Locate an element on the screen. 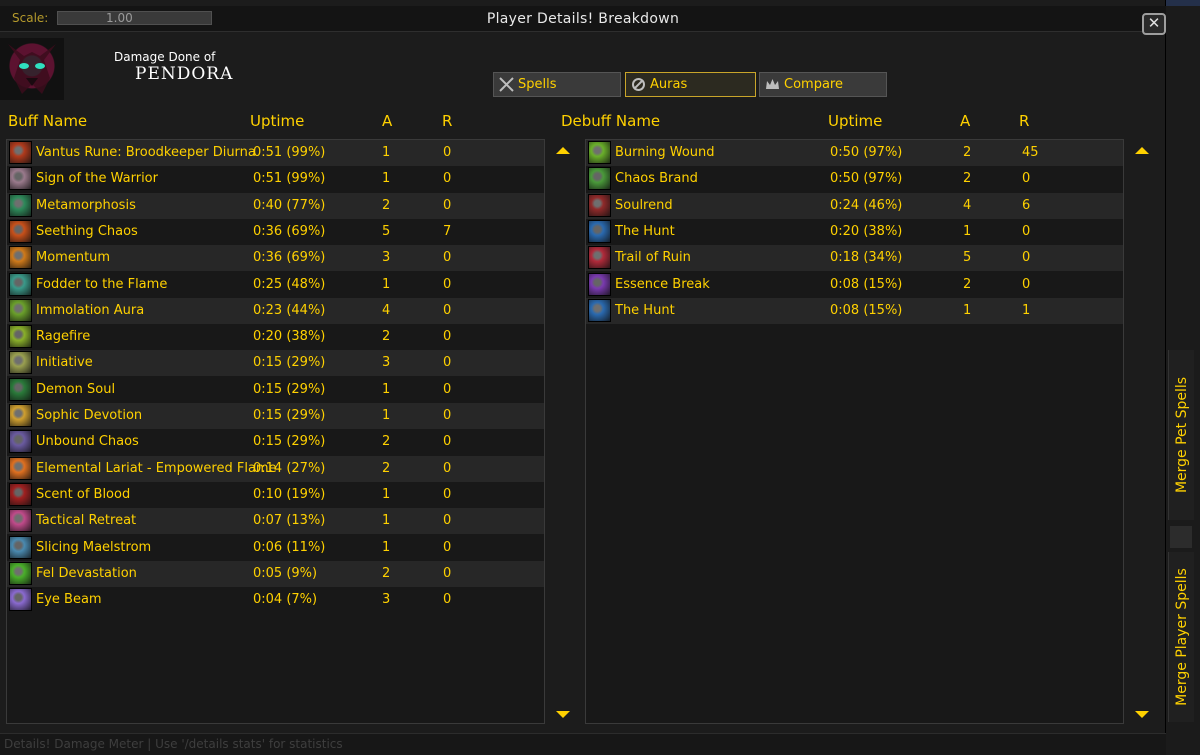  buff-row: Scent of Blood 0:10 (19%) 1 0 is located at coordinates (275, 495).